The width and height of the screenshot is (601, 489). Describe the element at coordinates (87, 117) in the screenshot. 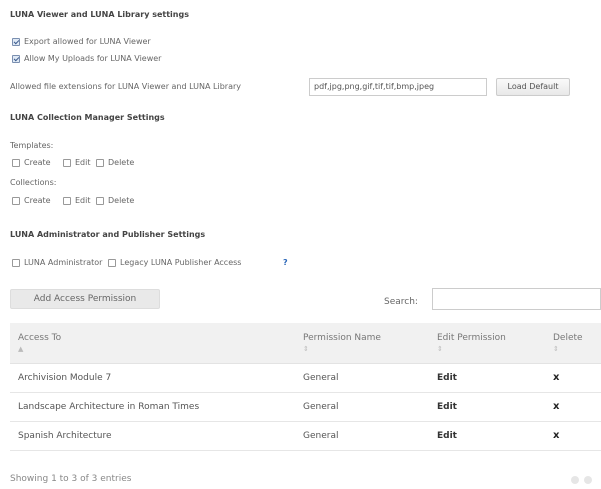

I see `collection-manager-heading: LUNA Collection Manager Settings` at that location.